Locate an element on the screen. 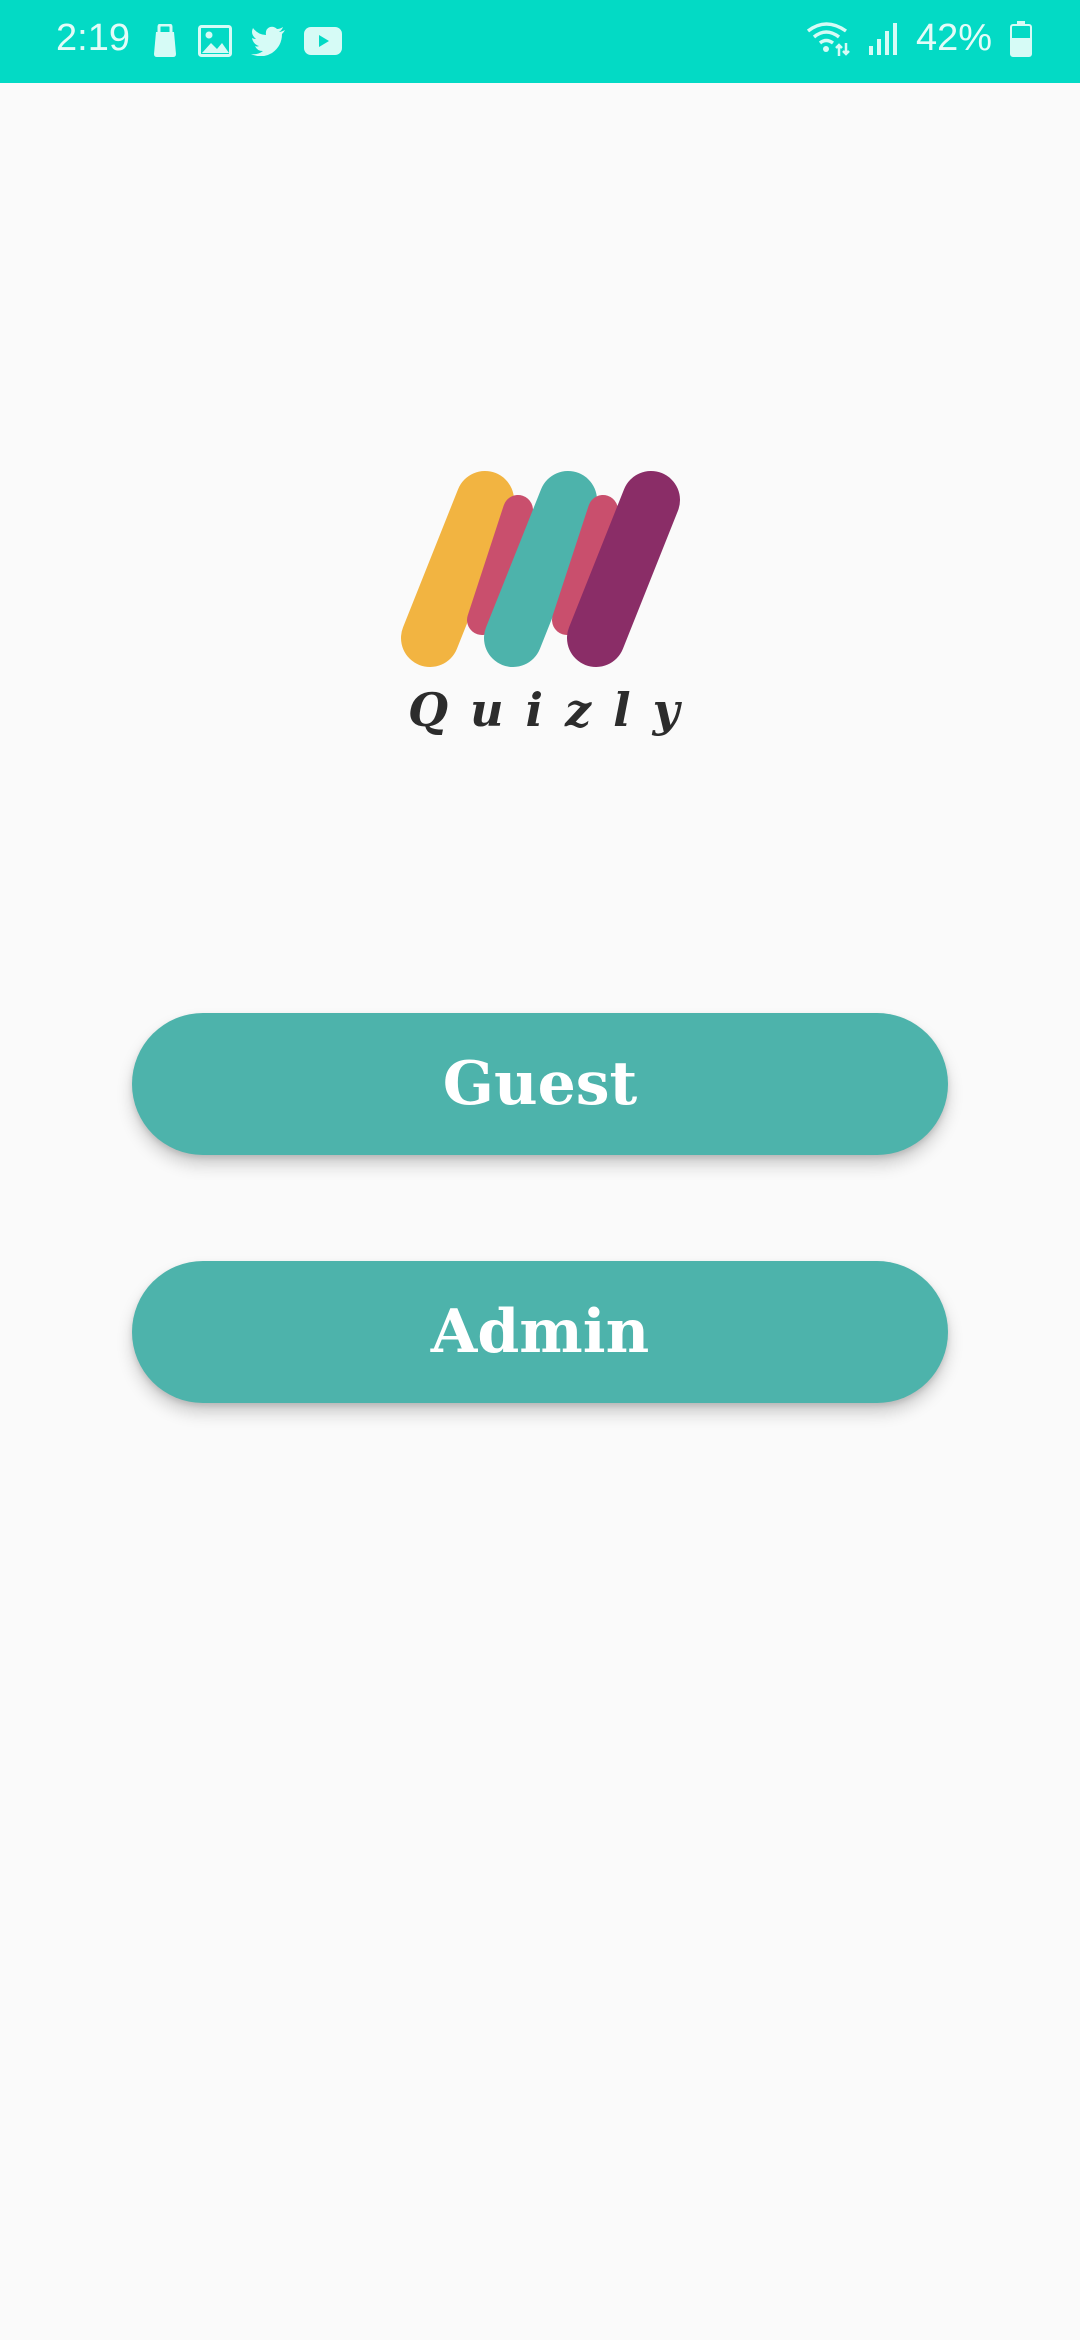  quizly-logo: Quizly is located at coordinates (540, 615).